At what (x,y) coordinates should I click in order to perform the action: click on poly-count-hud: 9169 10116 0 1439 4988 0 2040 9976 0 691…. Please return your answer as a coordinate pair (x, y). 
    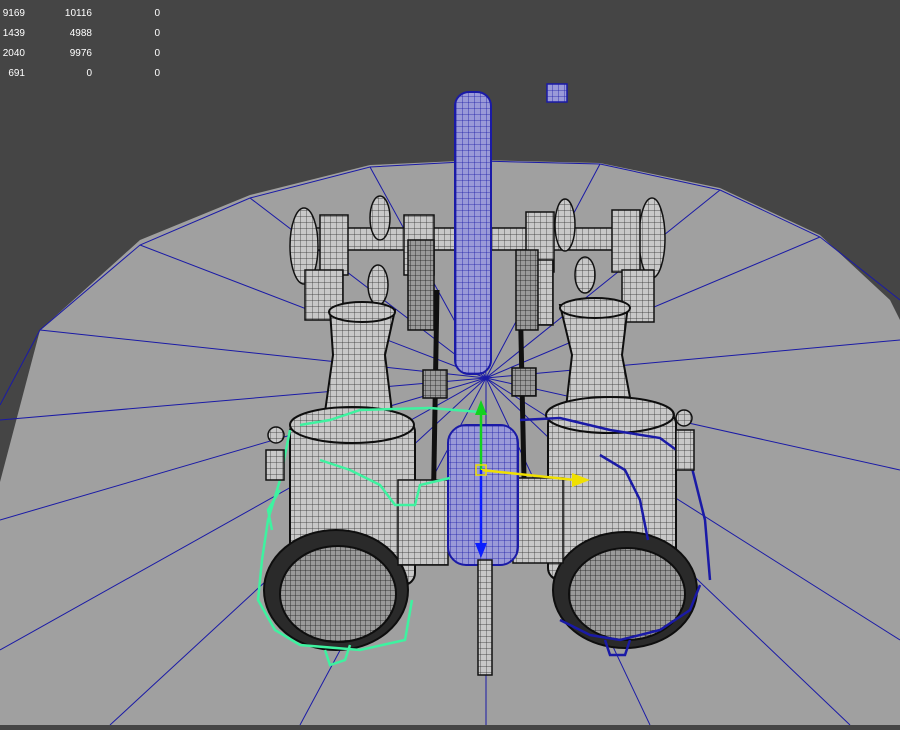
    Looking at the image, I should click on (85, 44).